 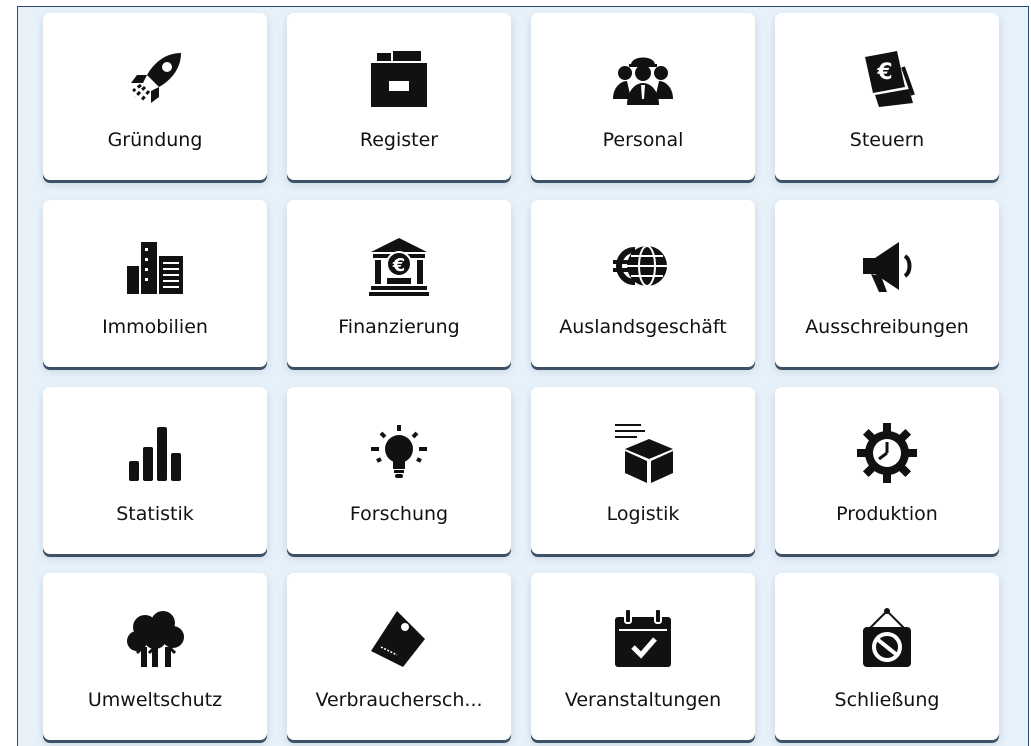 What do you see at coordinates (155, 268) in the screenshot?
I see `buildings-icon` at bounding box center [155, 268].